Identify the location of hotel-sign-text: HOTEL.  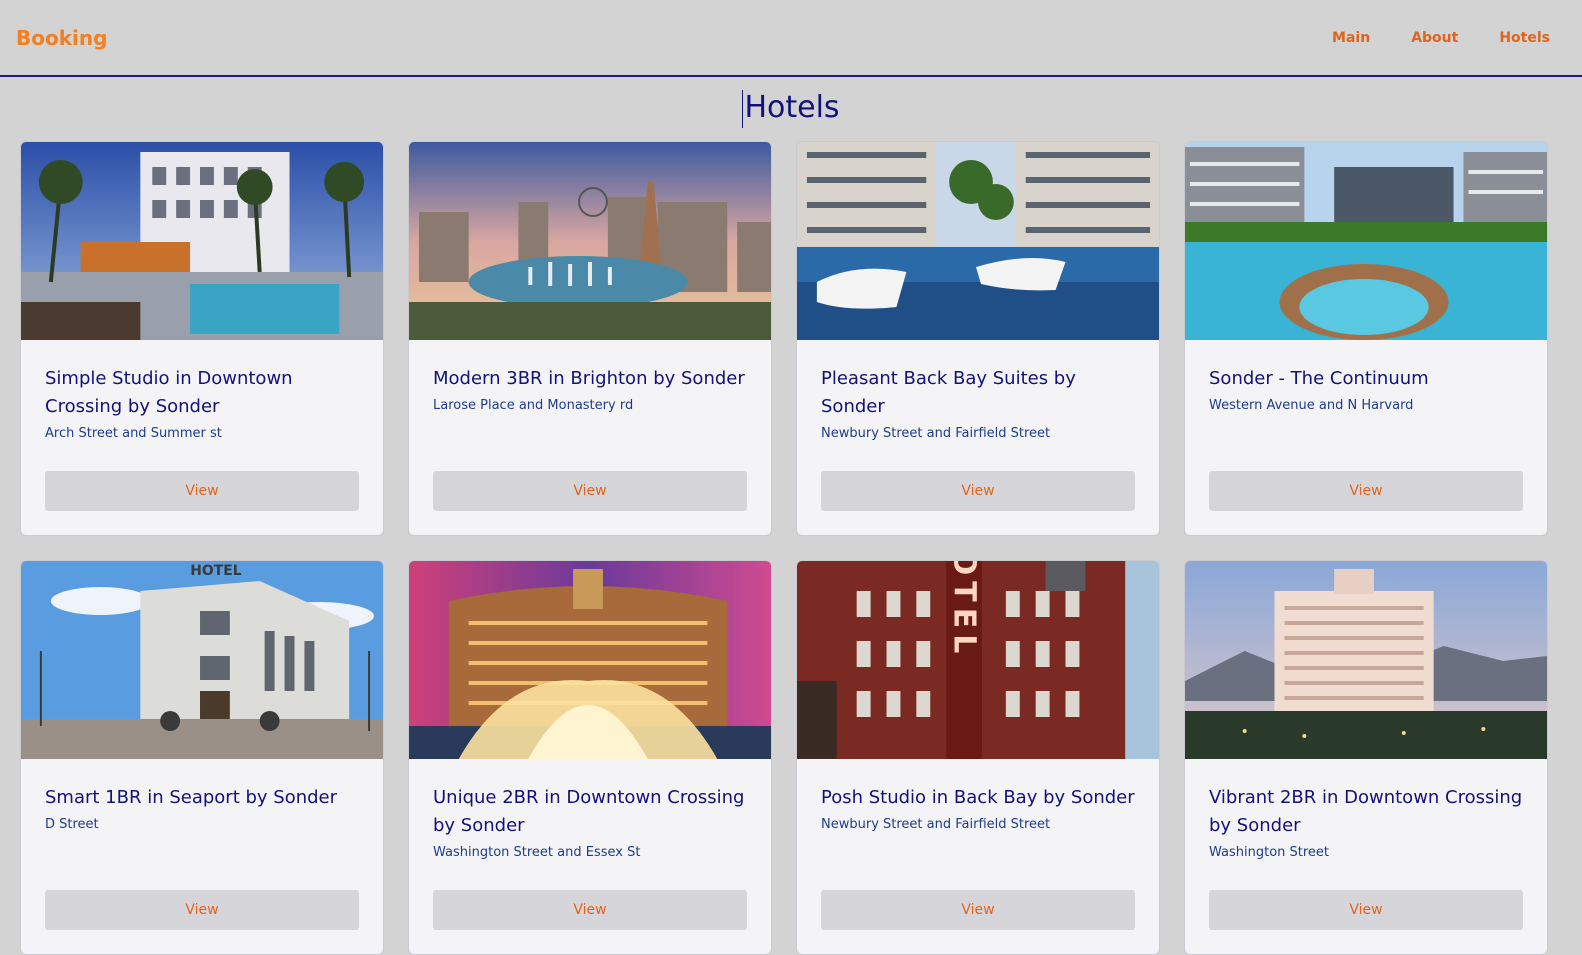
(215, 571).